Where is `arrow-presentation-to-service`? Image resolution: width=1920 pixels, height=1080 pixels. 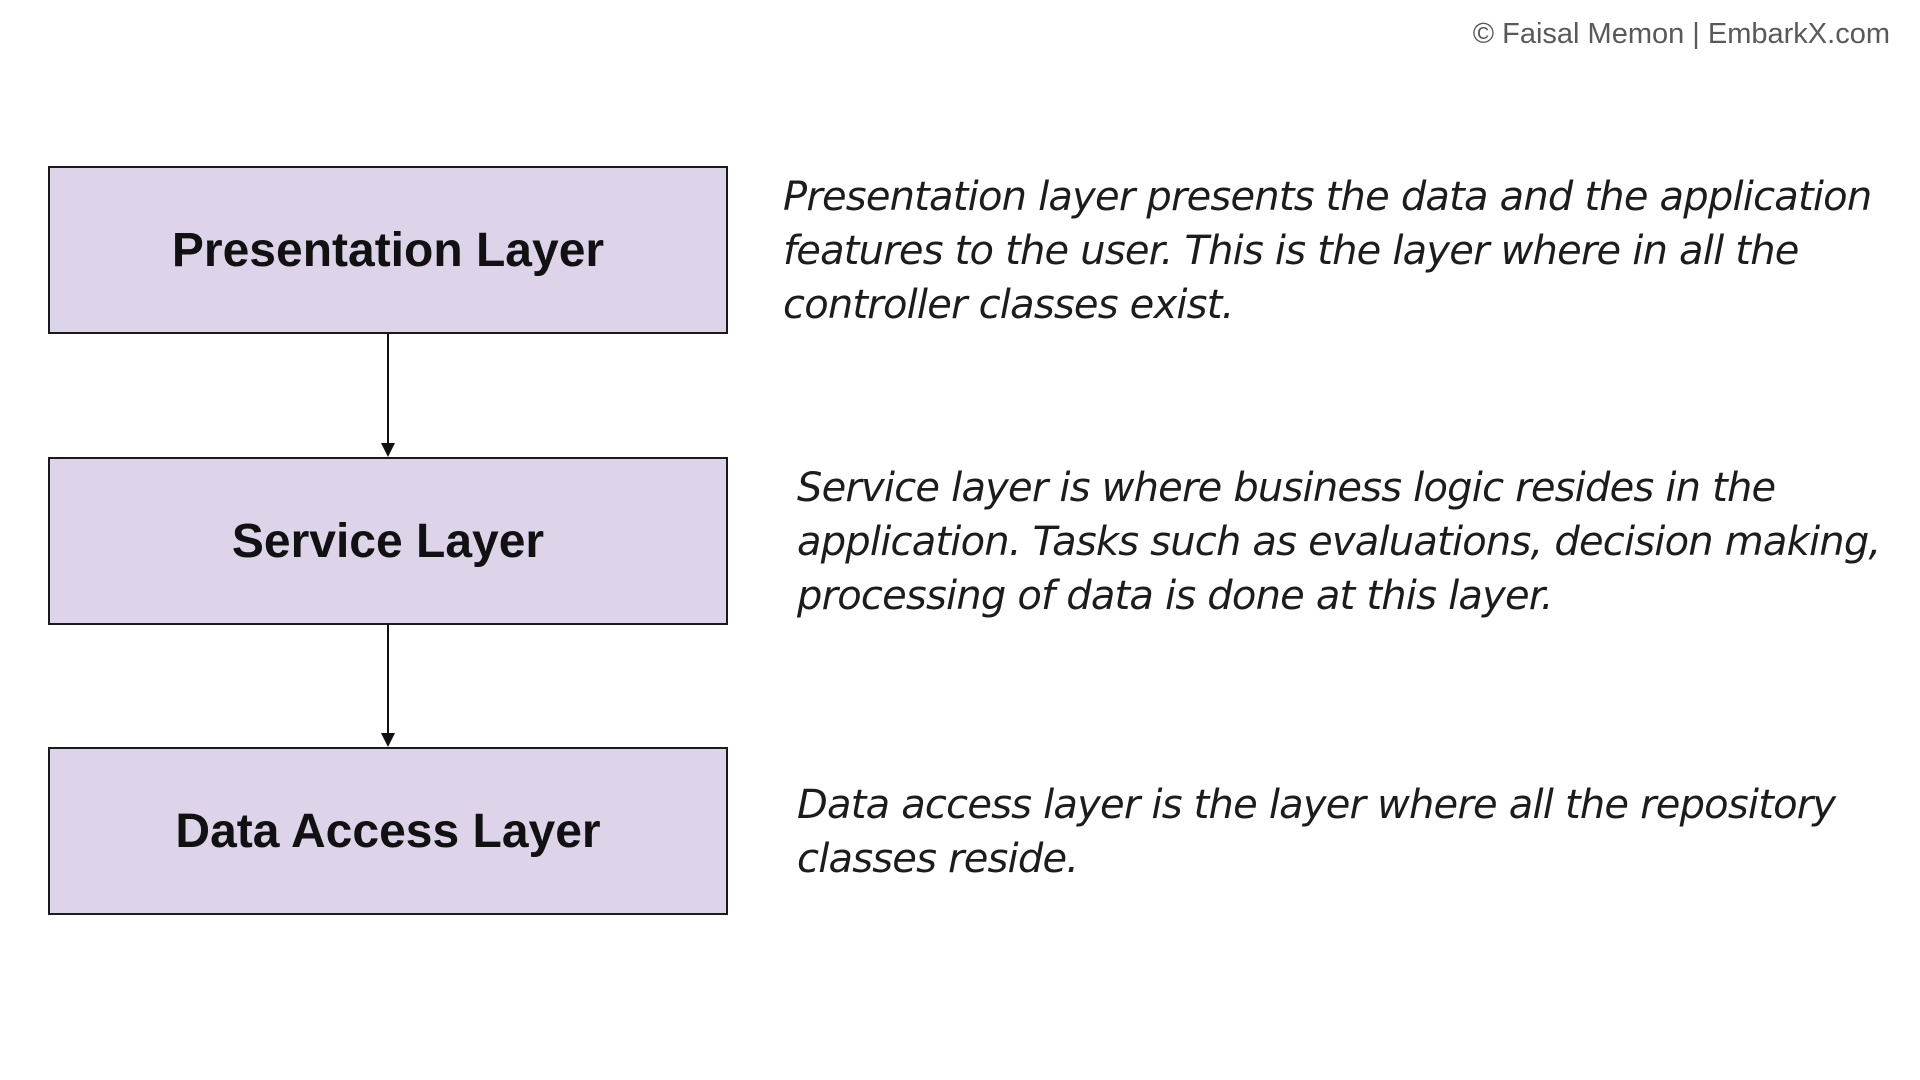
arrow-presentation-to-service is located at coordinates (388, 395).